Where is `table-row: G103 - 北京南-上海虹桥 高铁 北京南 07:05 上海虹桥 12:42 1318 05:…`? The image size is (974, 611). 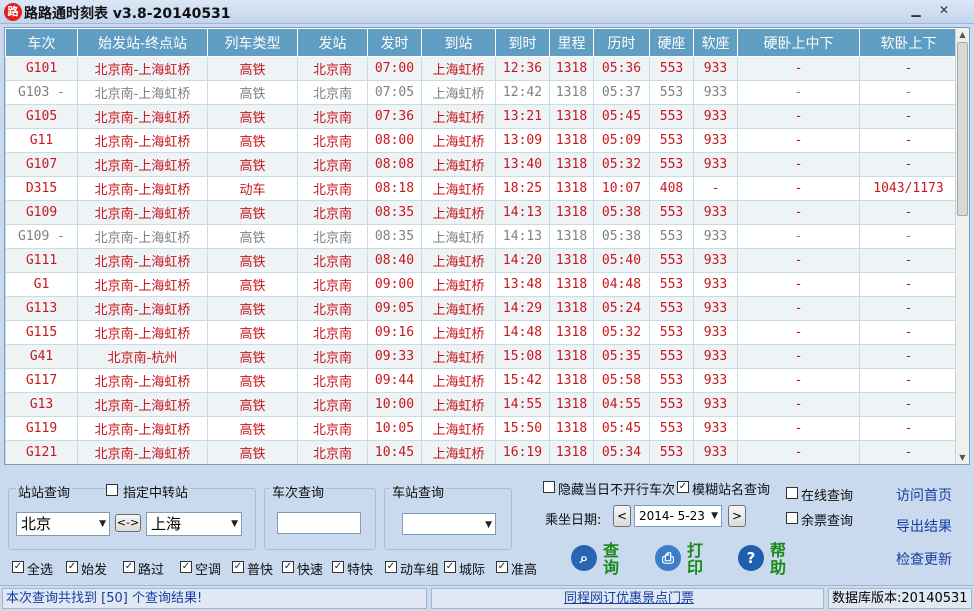 table-row: G103 - 北京南-上海虹桥 高铁 北京南 07:05 上海虹桥 12:42 1318 05:… is located at coordinates (481, 92).